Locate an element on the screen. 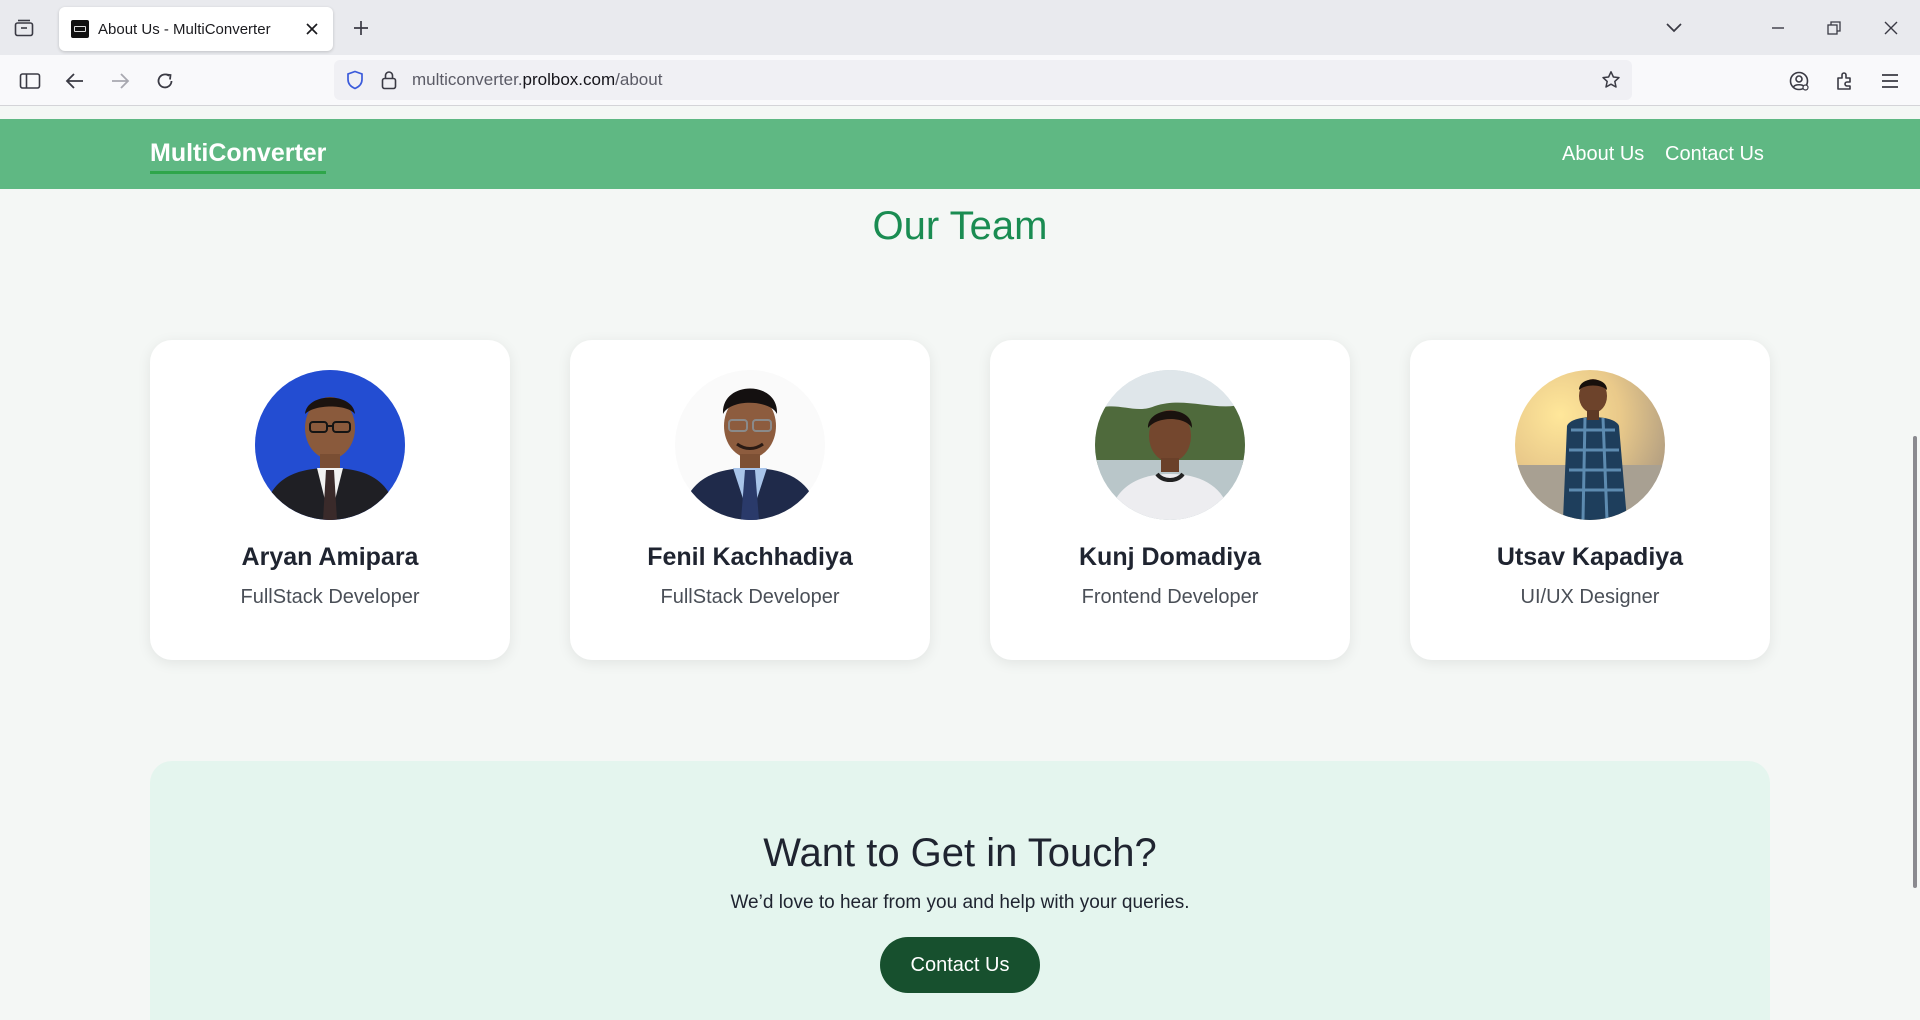  account-icon is located at coordinates (1799, 81).